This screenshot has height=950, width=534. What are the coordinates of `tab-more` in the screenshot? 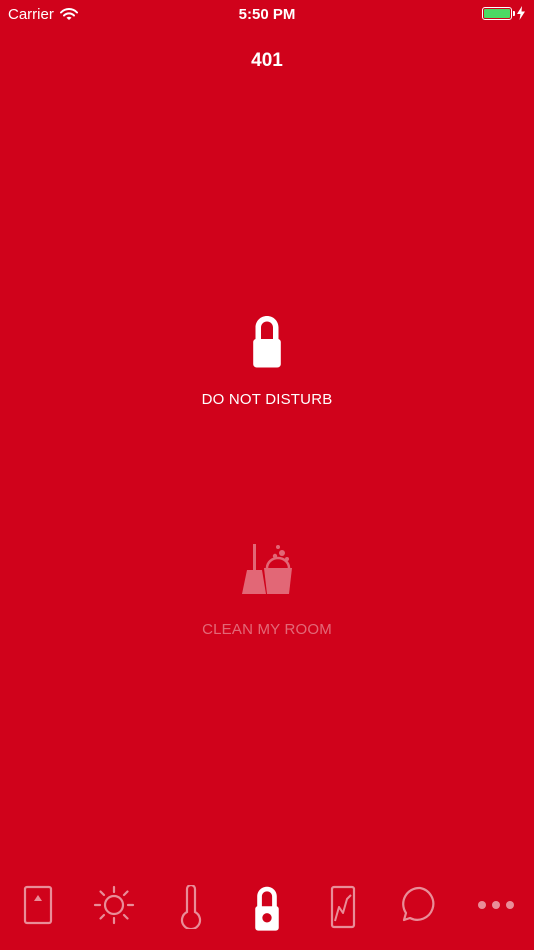 It's located at (496, 914).